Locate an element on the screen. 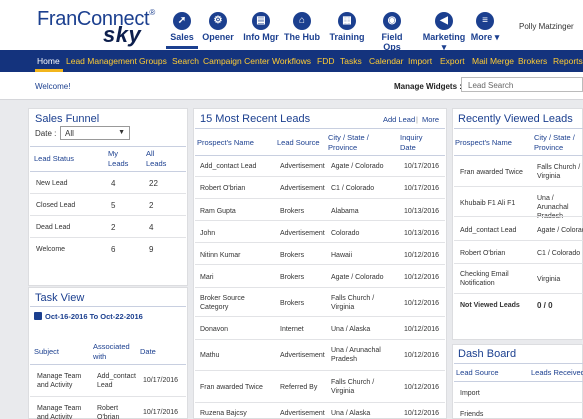 Image resolution: width=583 pixels, height=419 pixels. lead-name: Ram Gupta is located at coordinates (237, 211).